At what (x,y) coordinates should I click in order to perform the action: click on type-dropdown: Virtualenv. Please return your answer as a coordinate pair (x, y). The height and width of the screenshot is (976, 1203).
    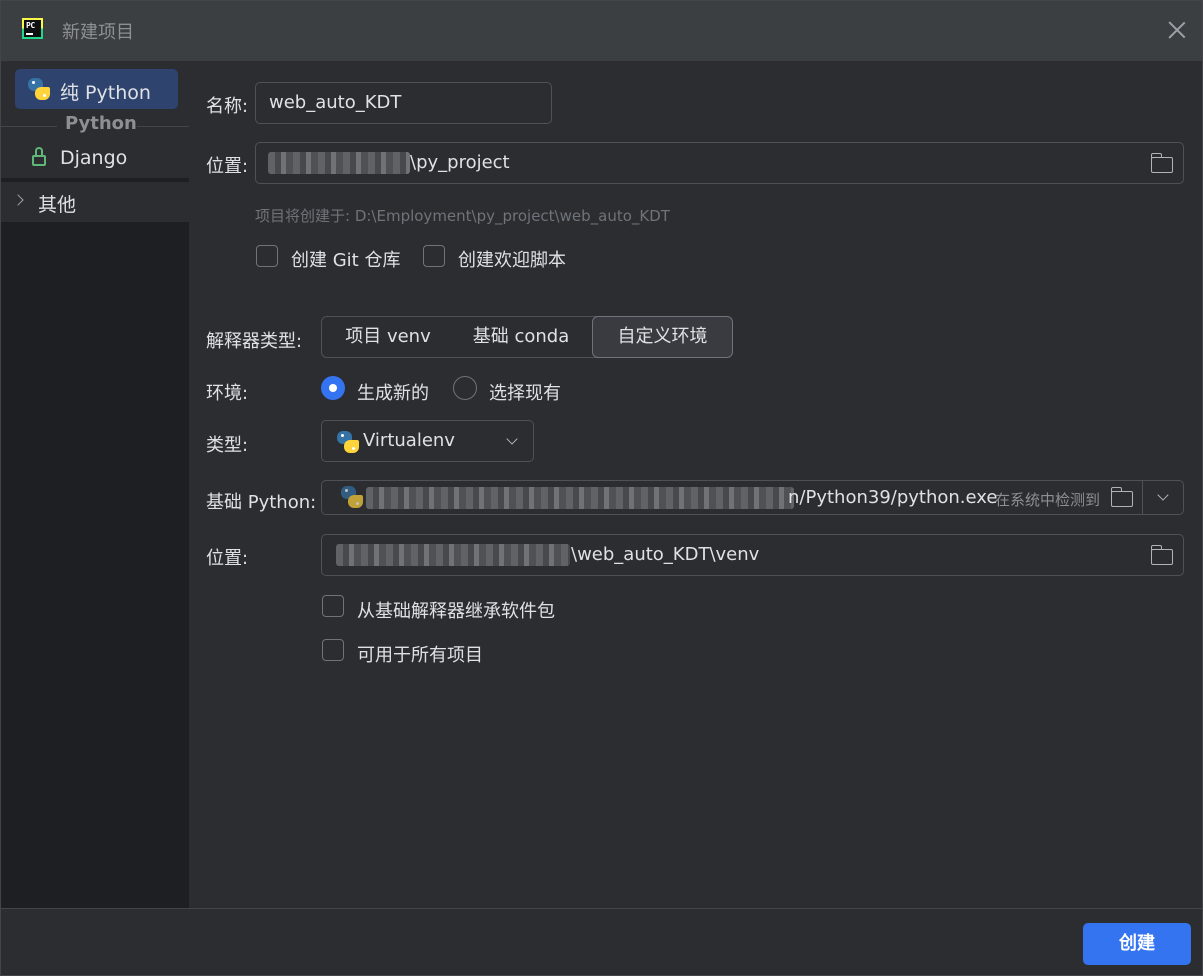
    Looking at the image, I should click on (427, 441).